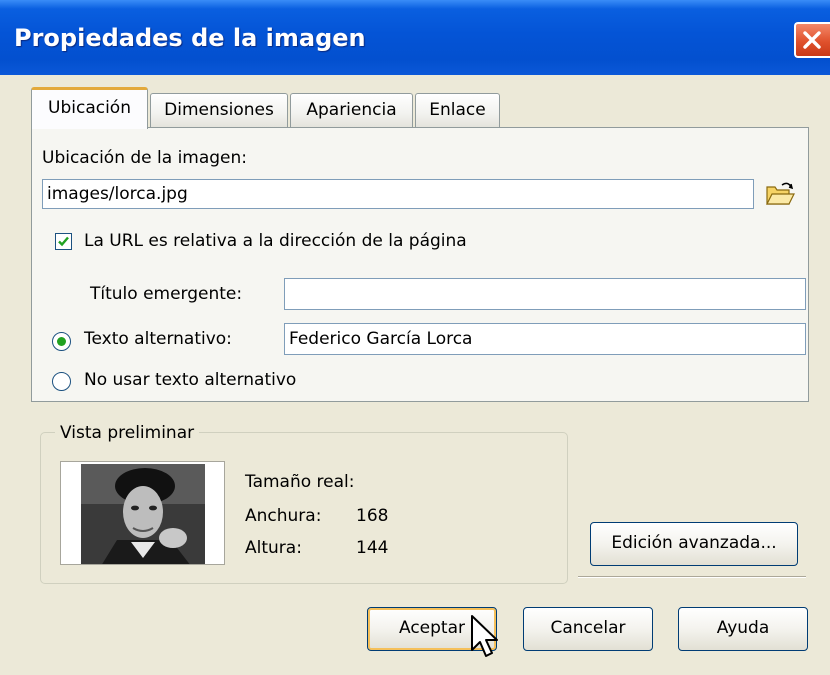  What do you see at coordinates (190, 38) in the screenshot?
I see `dialog-title: Propiedades de la imagen` at bounding box center [190, 38].